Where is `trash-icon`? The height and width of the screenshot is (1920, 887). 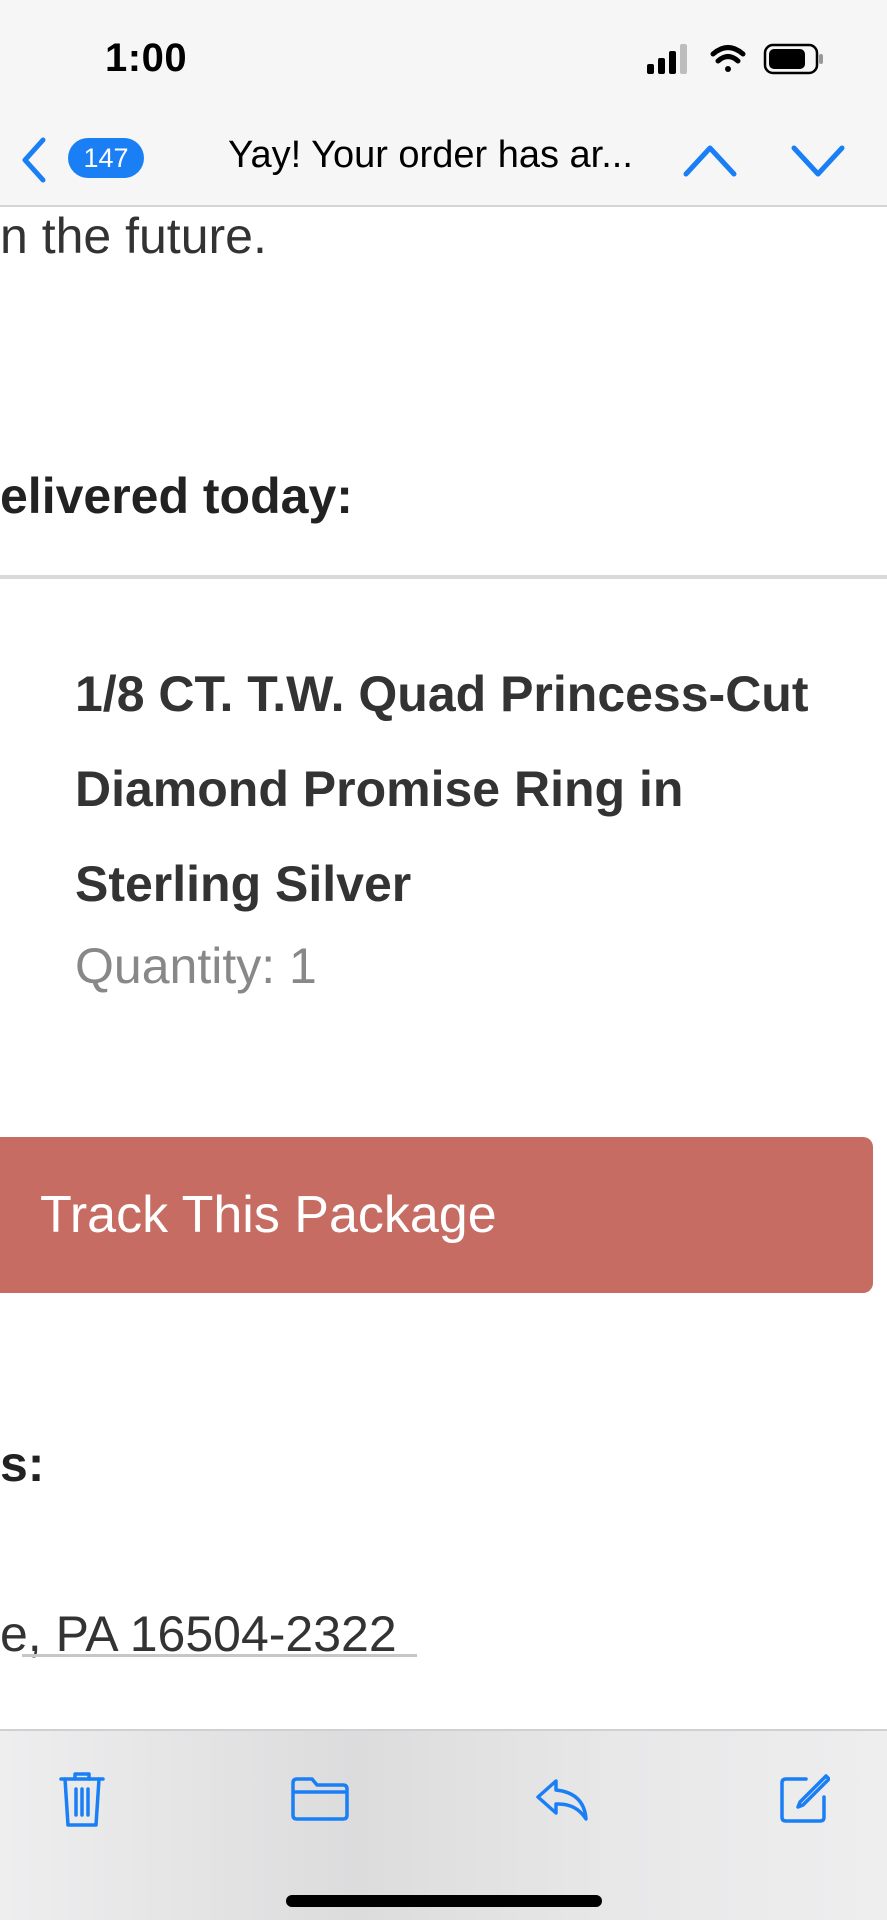
trash-icon is located at coordinates (82, 1799).